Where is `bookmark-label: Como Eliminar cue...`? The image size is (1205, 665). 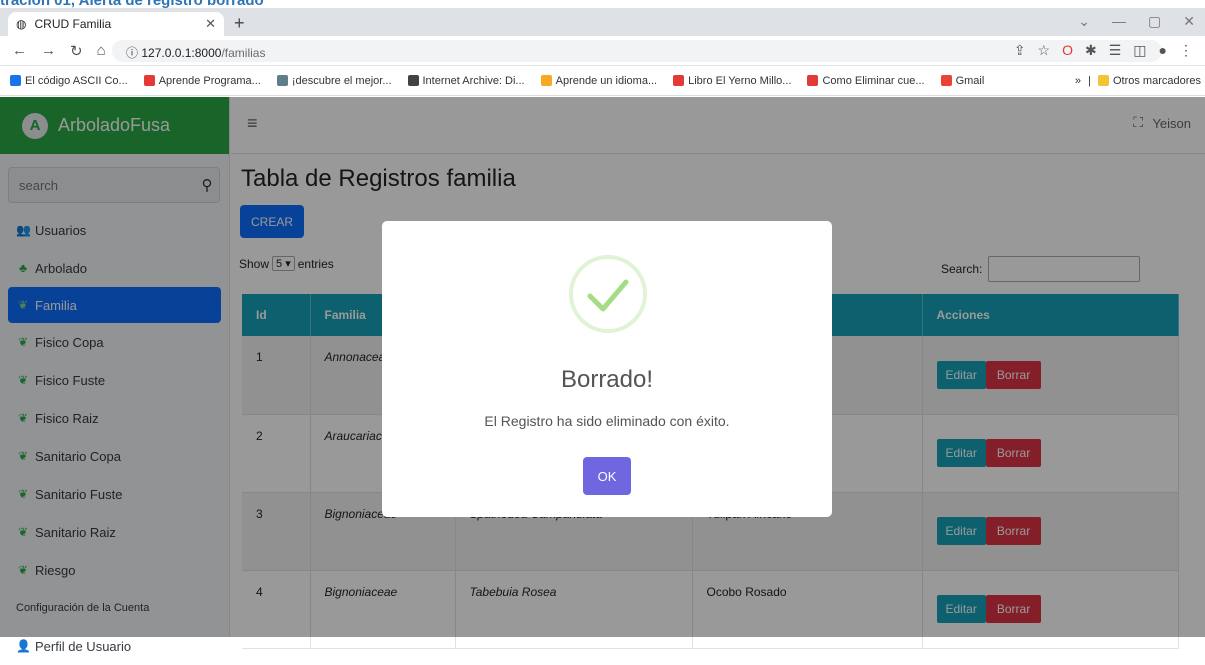 bookmark-label: Como Eliminar cue... is located at coordinates (873, 80).